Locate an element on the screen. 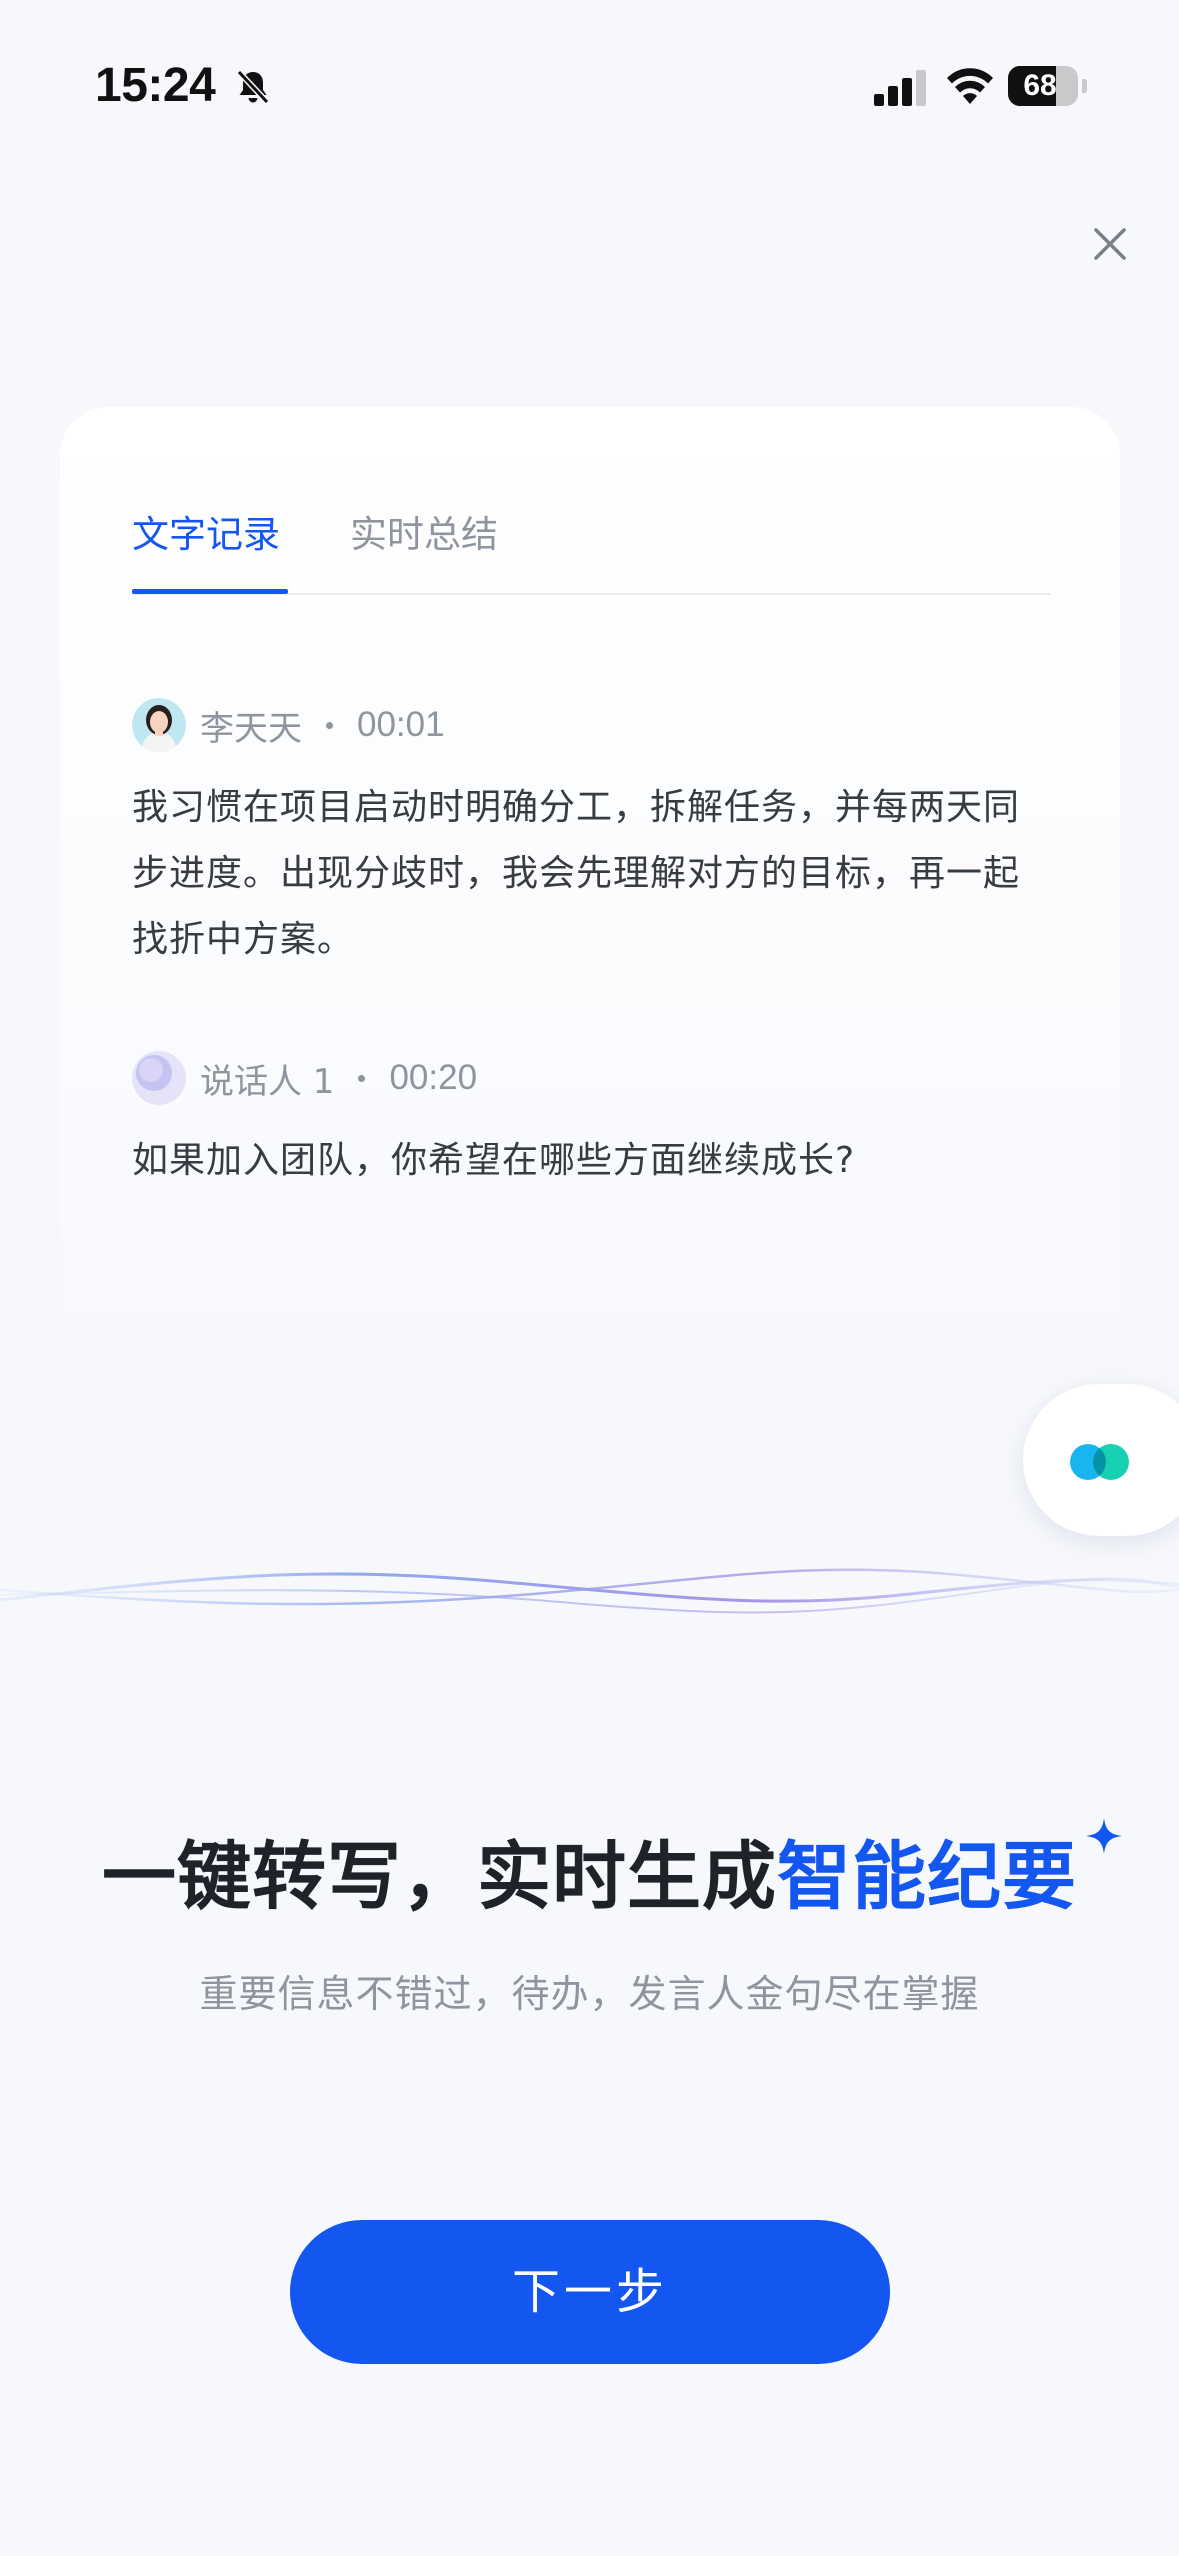  tab-bar: 文字记录 实时总结 is located at coordinates (591, 551).